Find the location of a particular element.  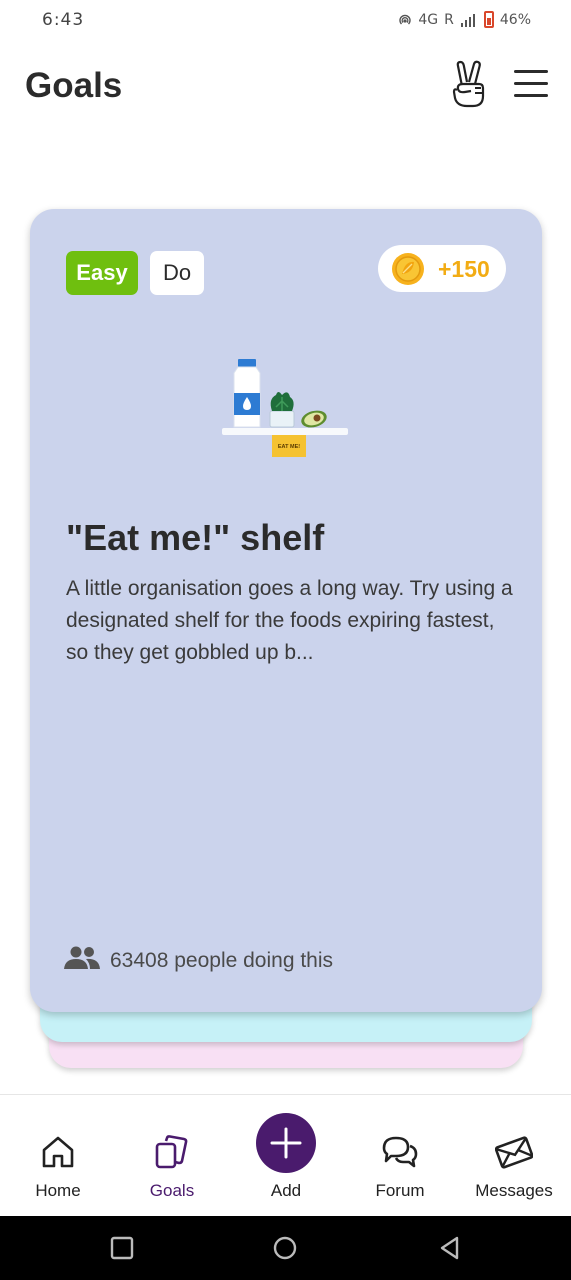

app-header: Goals is located at coordinates (285, 89).